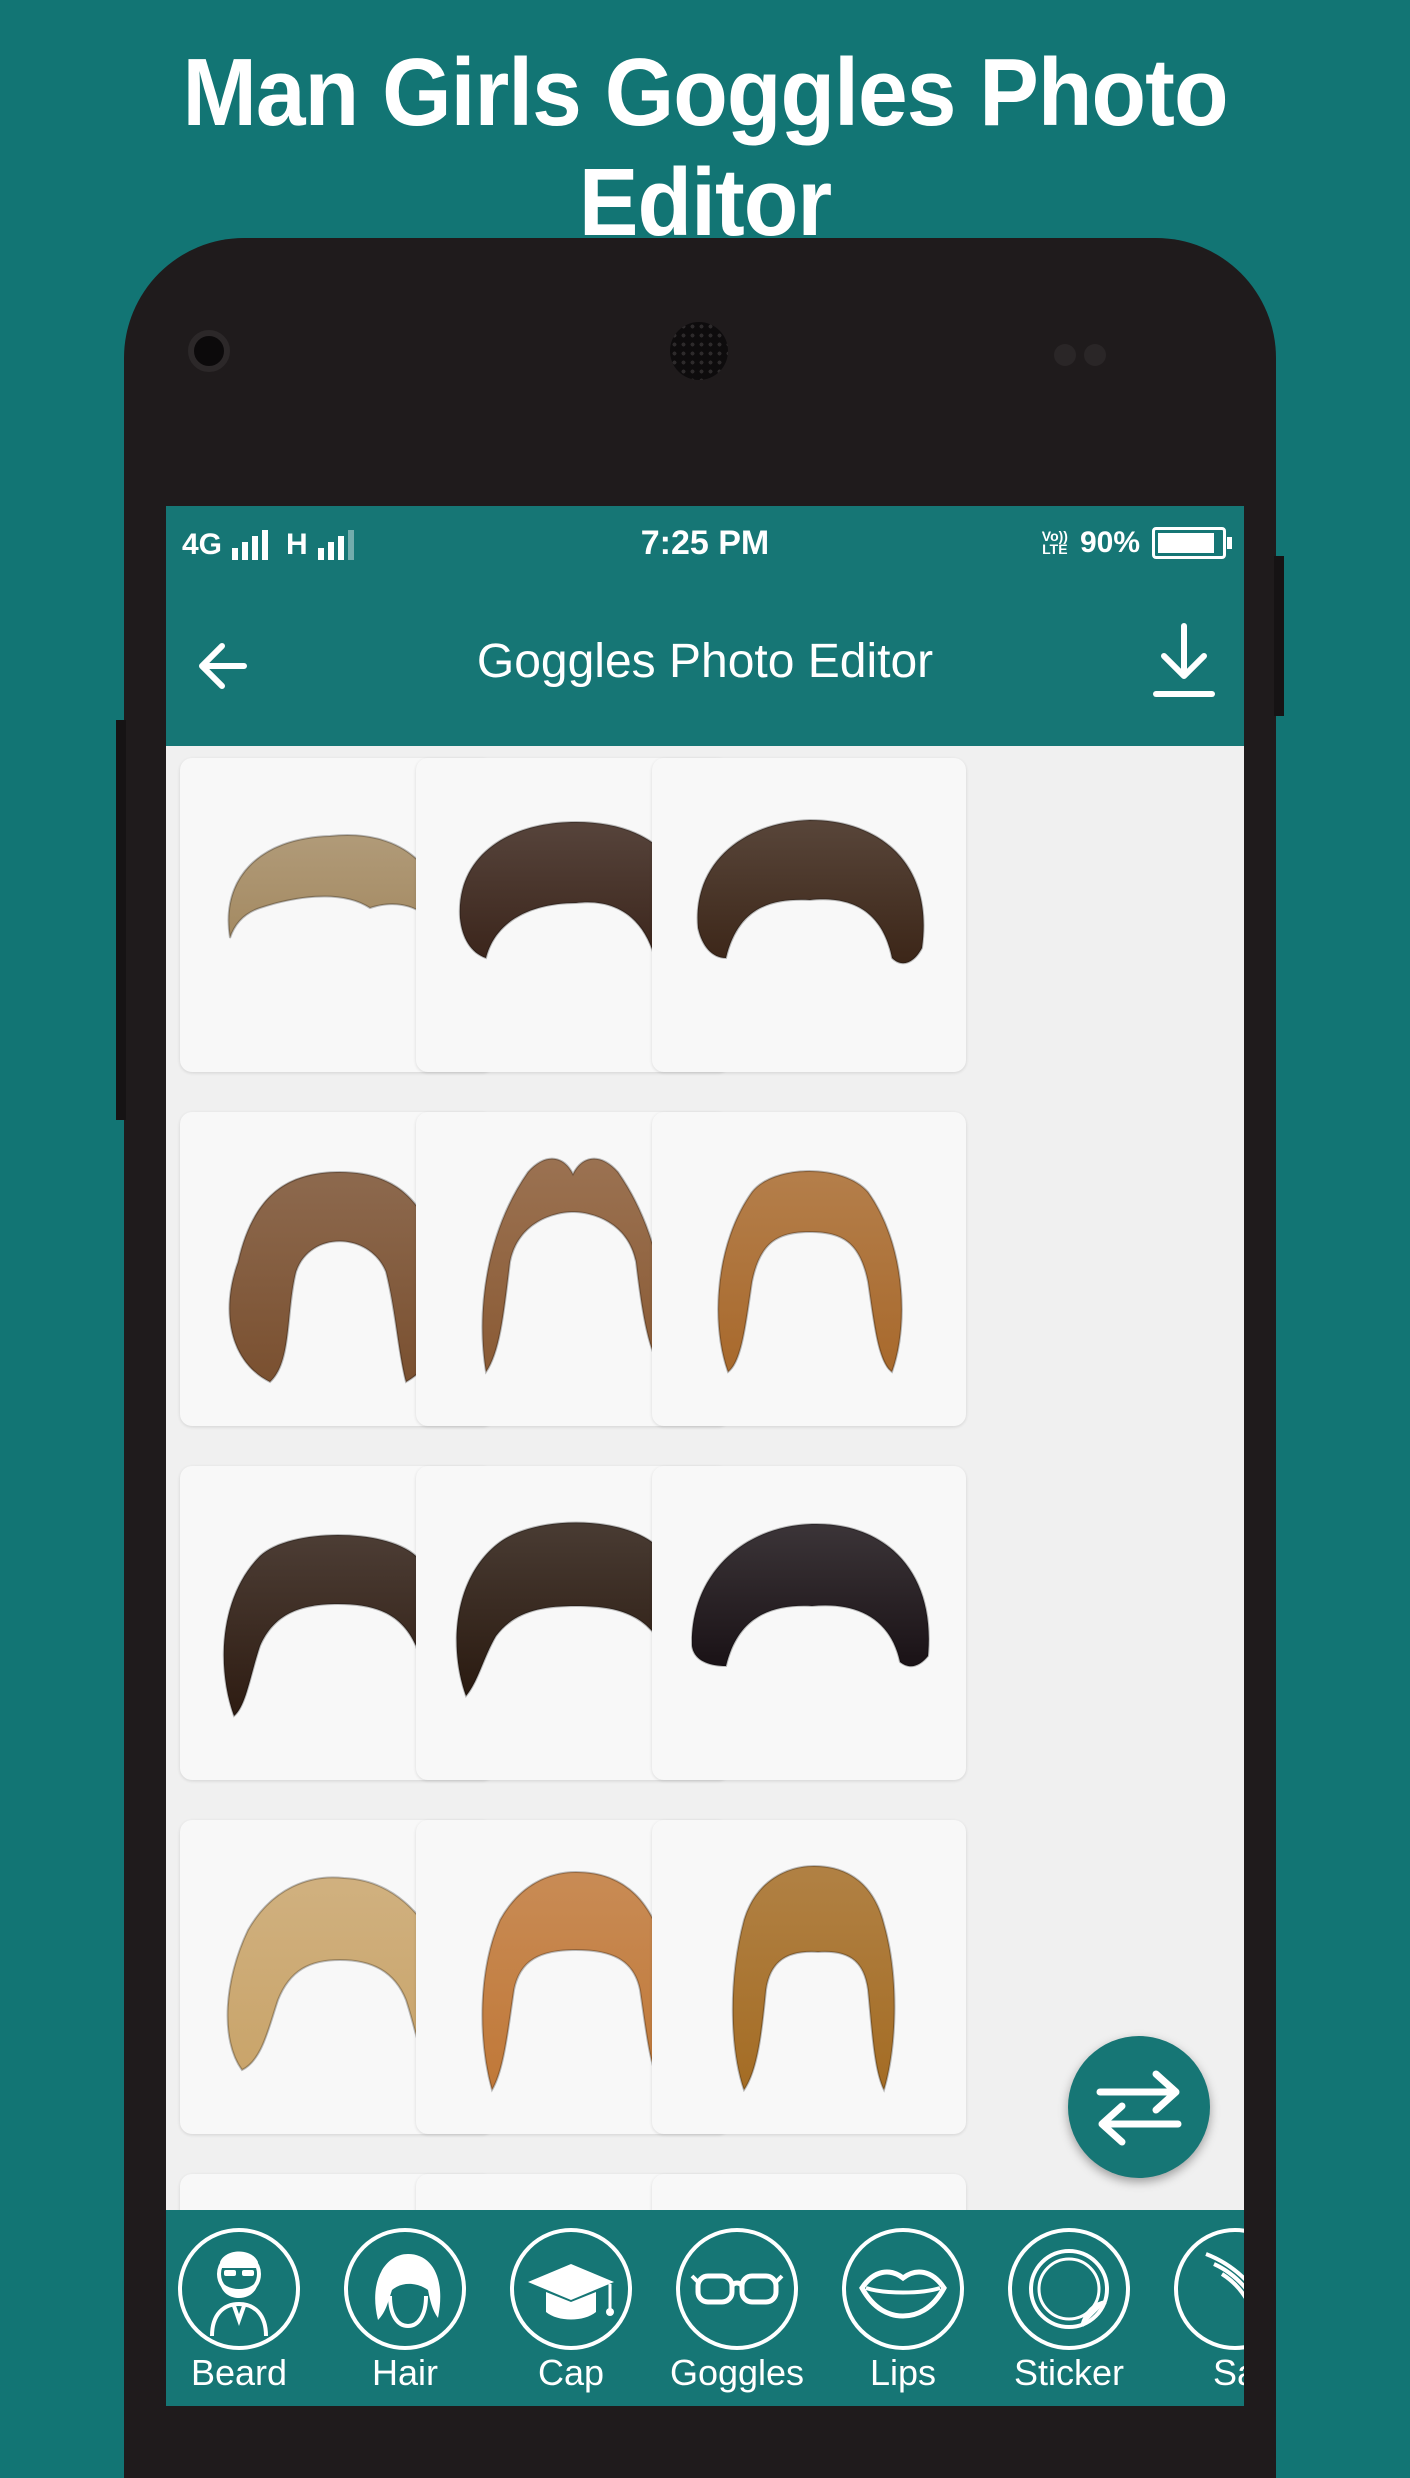  Describe the element at coordinates (121, 920) in the screenshot. I see `phone-side-button-left` at that location.